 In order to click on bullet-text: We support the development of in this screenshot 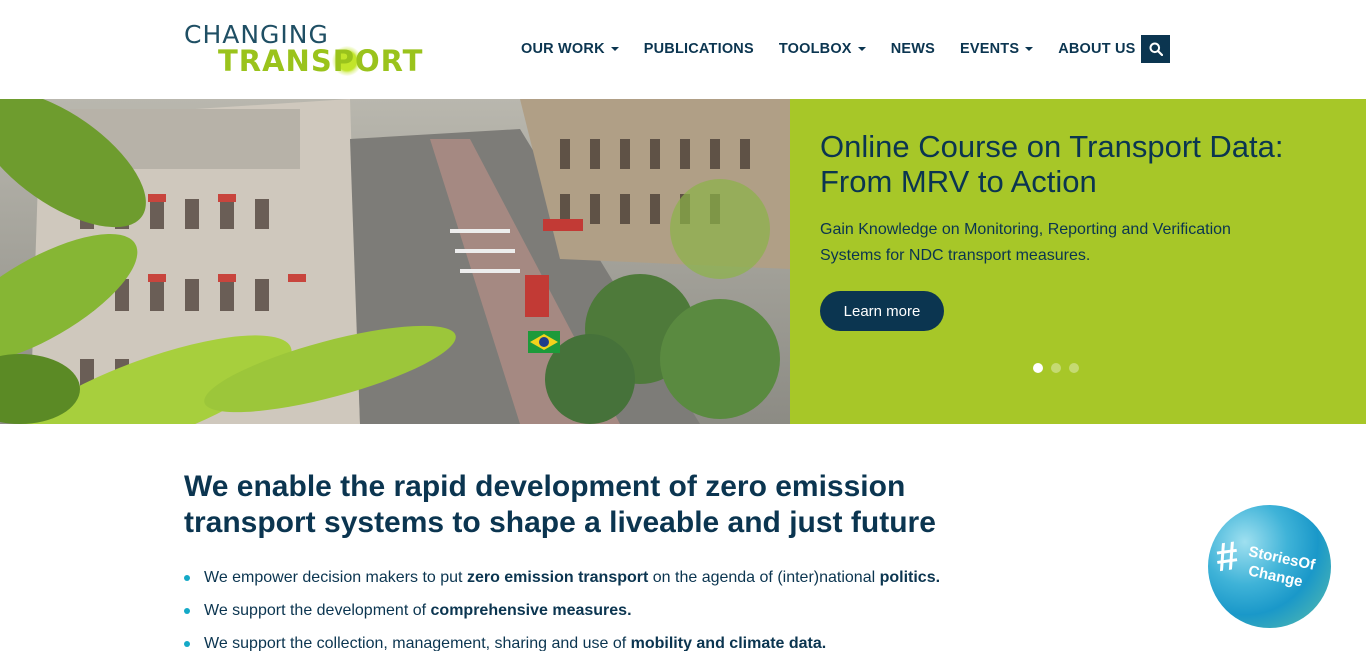, I will do `click(317, 610)`.